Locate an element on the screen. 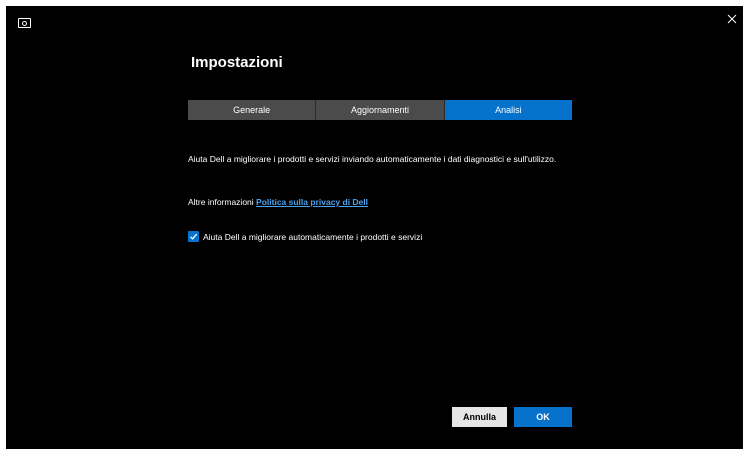  more-info-label: Altre informazioni is located at coordinates (221, 202).